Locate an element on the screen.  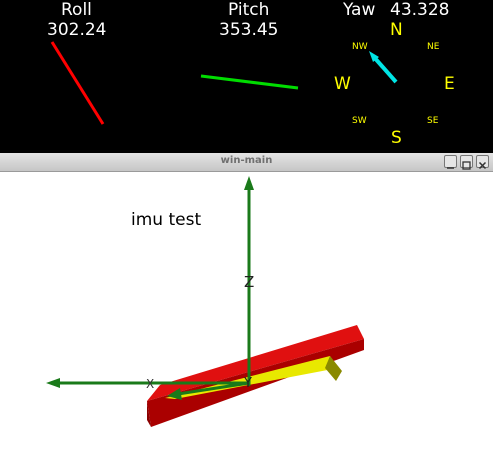
x-axis-label: X is located at coordinates (150, 384).